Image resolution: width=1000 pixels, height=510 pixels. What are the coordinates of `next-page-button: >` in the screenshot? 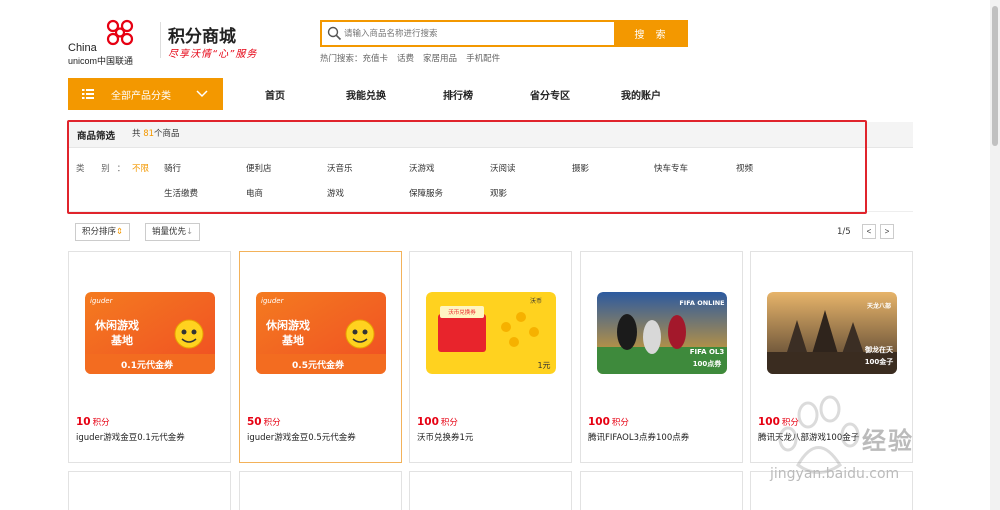 It's located at (887, 231).